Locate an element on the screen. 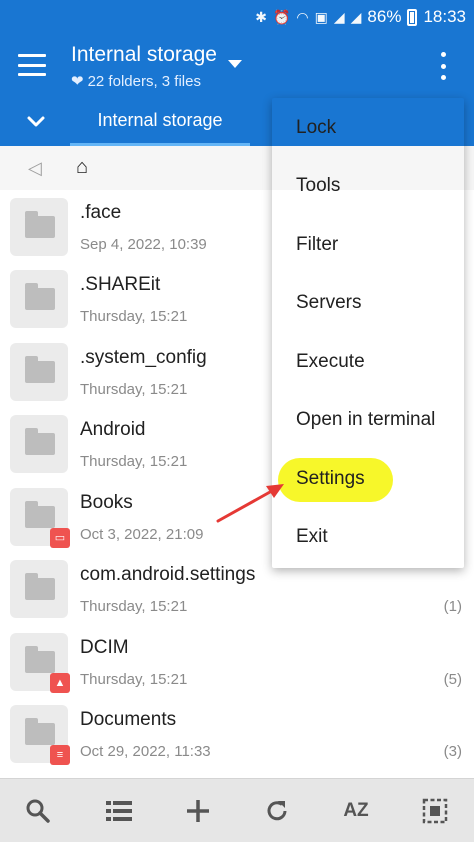 The width and height of the screenshot is (474, 842). file-name: Android is located at coordinates (113, 429).